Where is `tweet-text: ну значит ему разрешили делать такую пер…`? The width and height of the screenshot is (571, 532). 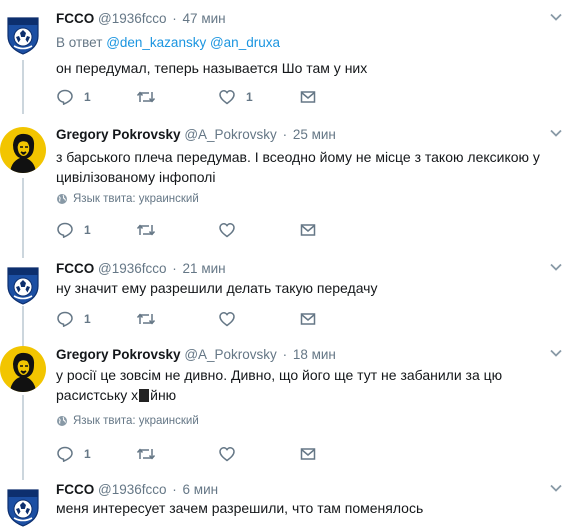 tweet-text: ну значит ему разрешили делать такую пер… is located at coordinates (217, 288).